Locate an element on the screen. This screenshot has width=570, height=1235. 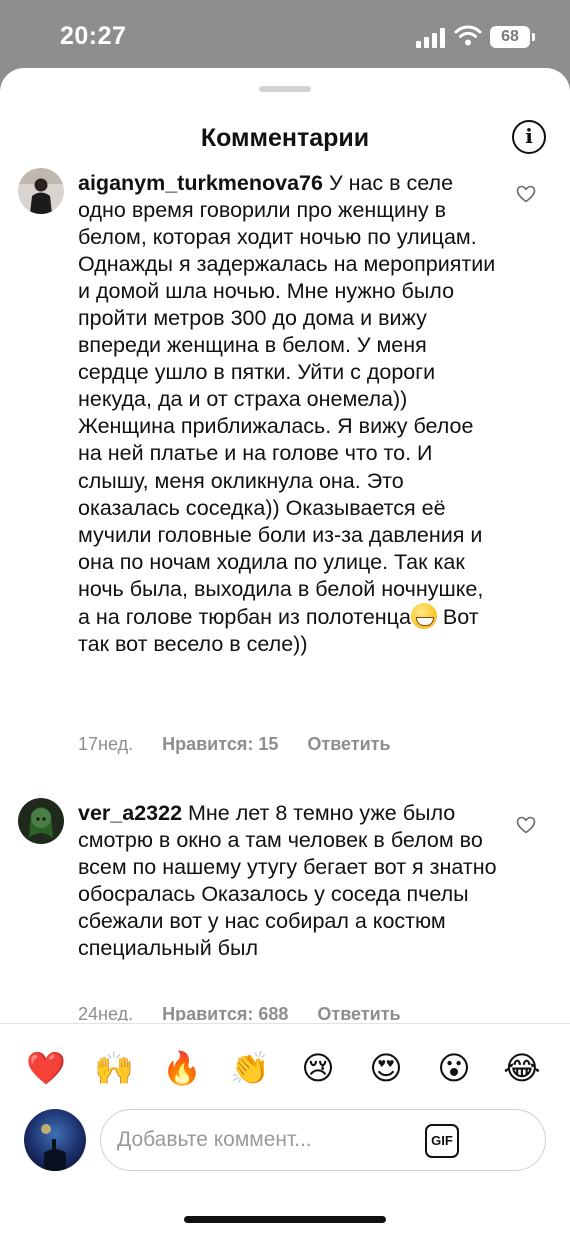
signal-icon is located at coordinates (431, 38).